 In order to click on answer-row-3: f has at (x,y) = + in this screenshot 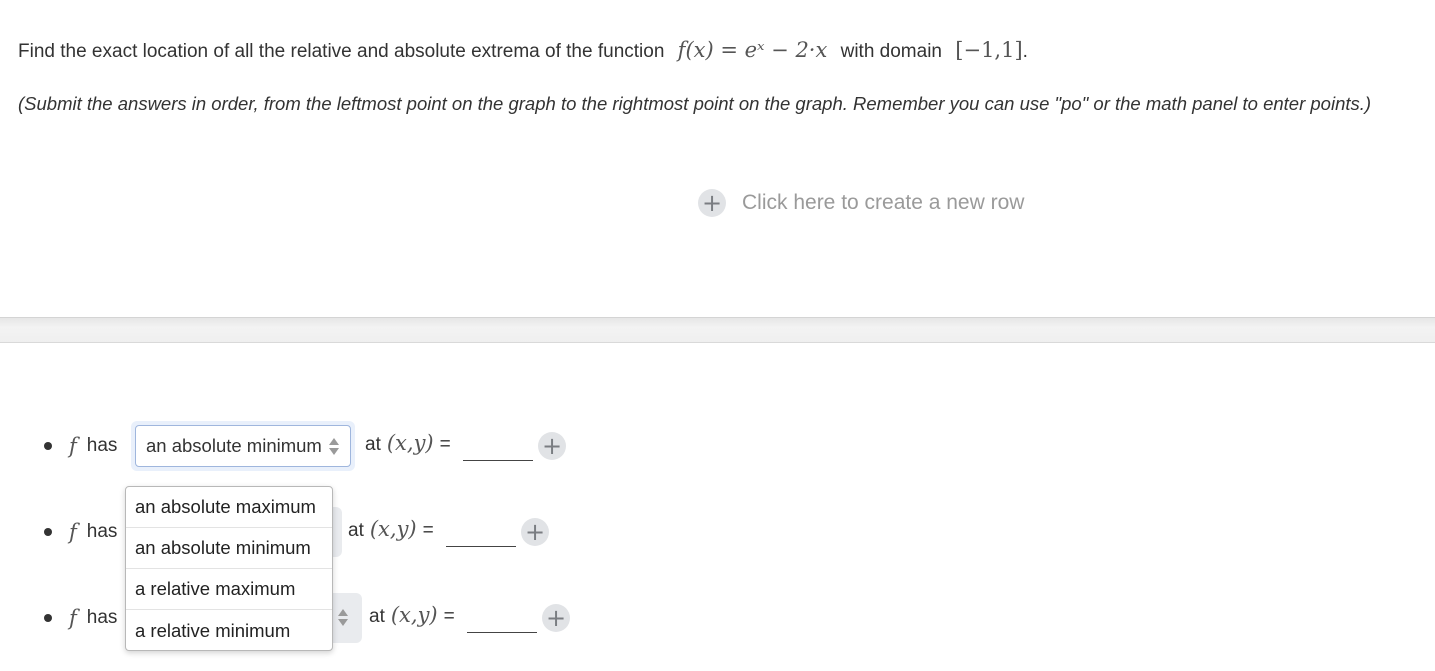, I will do `click(307, 618)`.